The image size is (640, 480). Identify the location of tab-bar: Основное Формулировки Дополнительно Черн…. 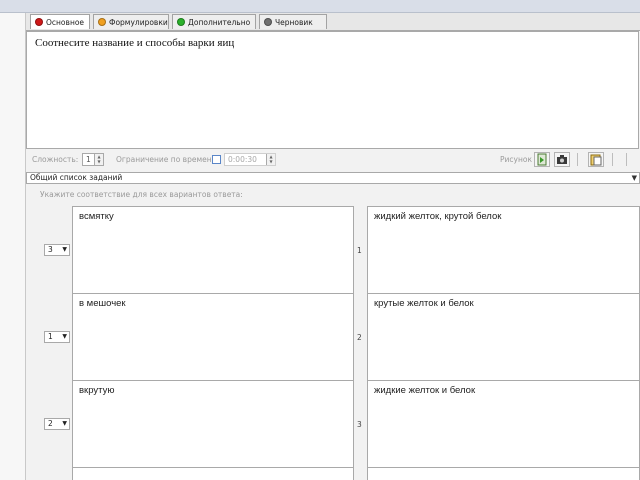
(333, 22).